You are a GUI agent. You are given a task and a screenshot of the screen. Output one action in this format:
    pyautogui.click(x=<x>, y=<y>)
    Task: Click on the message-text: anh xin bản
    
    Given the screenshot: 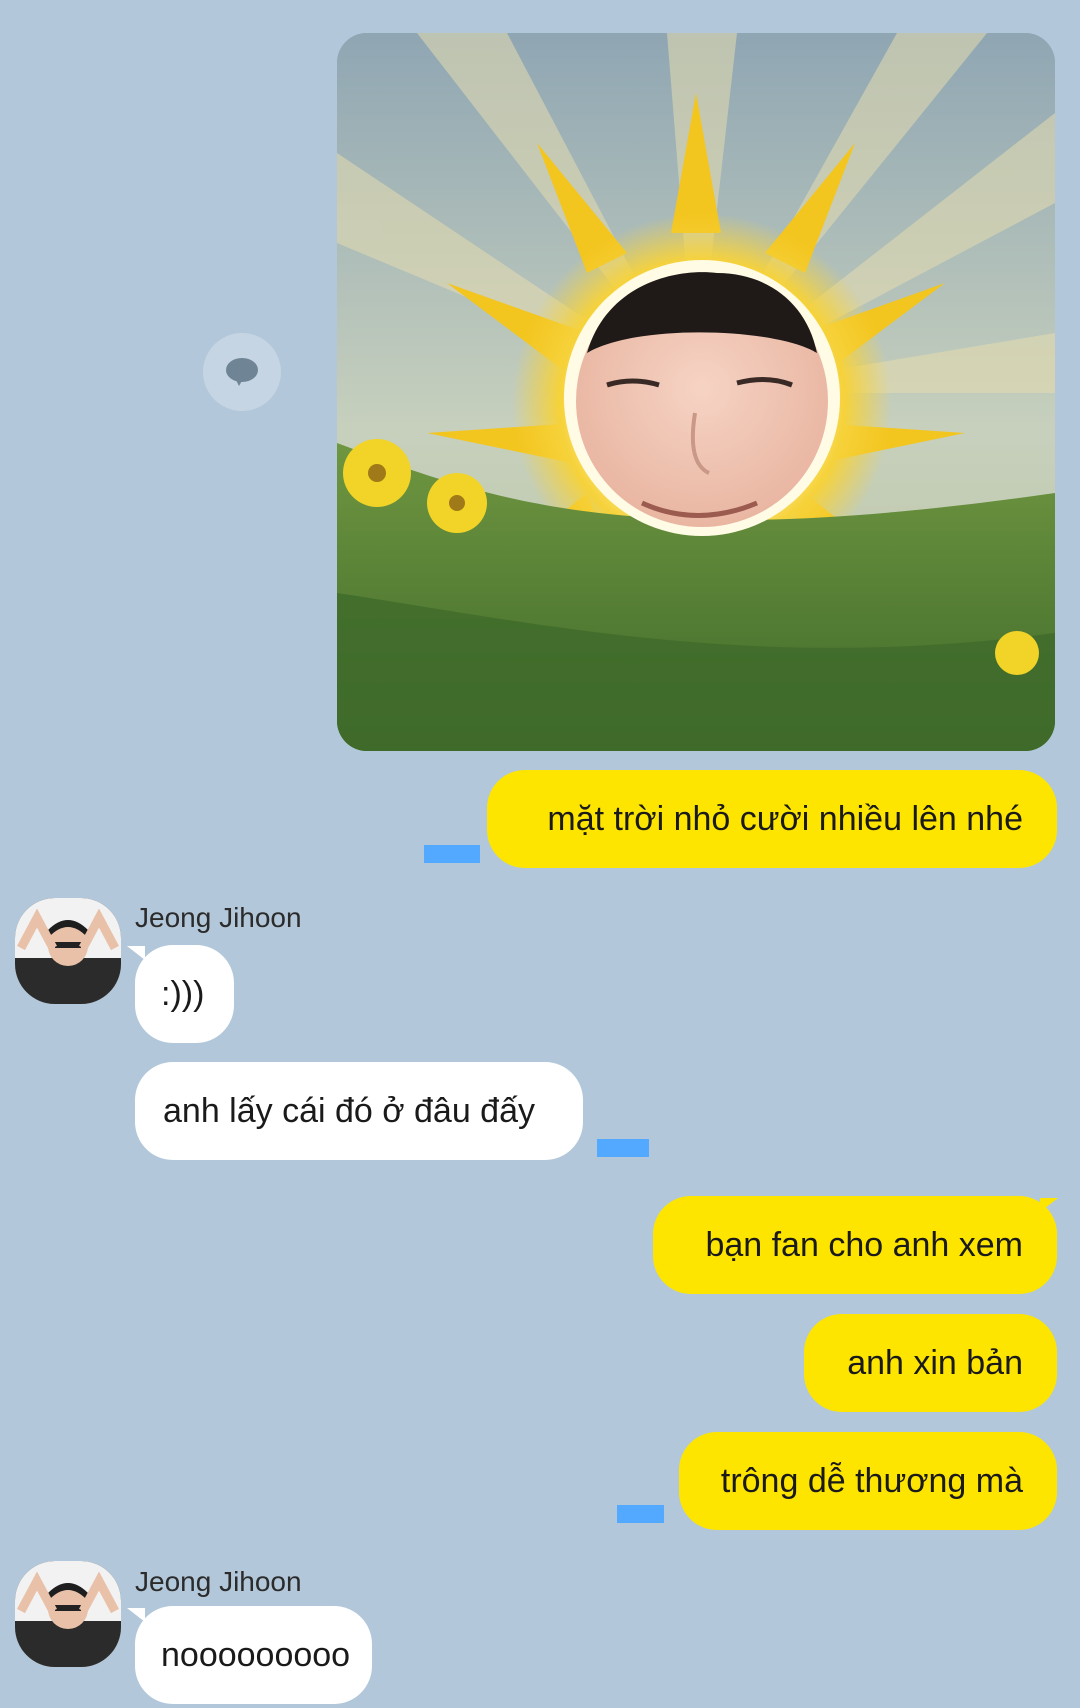 What is the action you would take?
    pyautogui.click(x=935, y=1363)
    